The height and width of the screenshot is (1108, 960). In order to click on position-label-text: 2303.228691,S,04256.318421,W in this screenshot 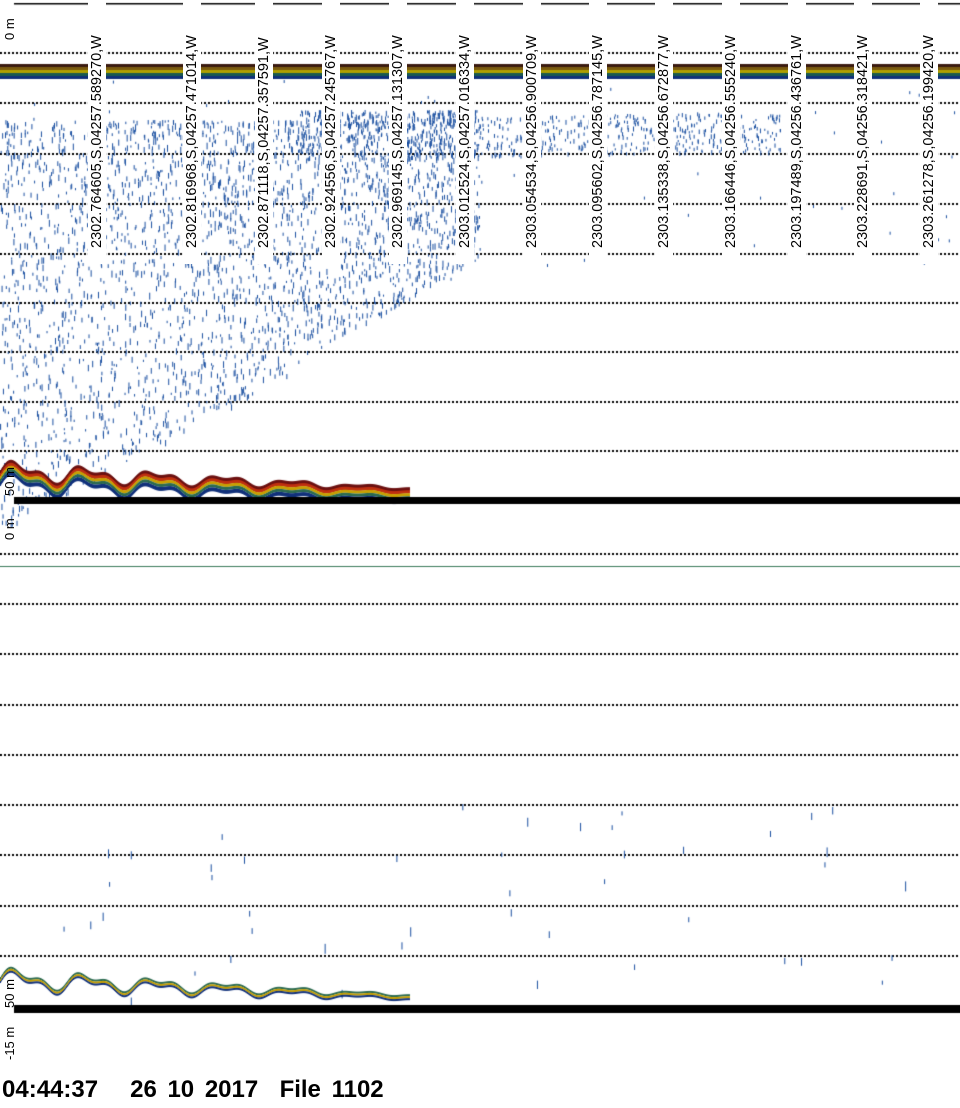, I will do `click(863, 141)`.